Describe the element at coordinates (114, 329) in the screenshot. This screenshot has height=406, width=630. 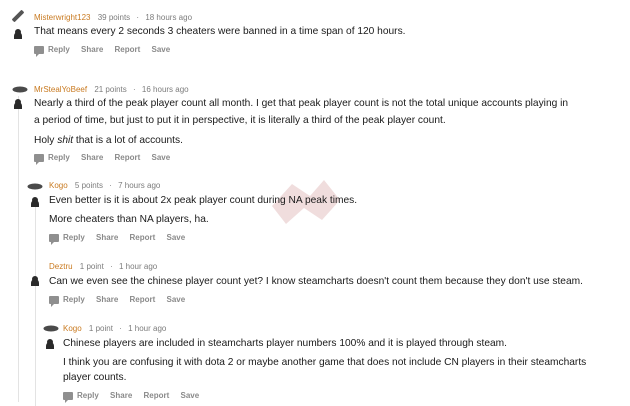
I see `comment-meta: Kogo 1 point · 1 hour ago` at that location.